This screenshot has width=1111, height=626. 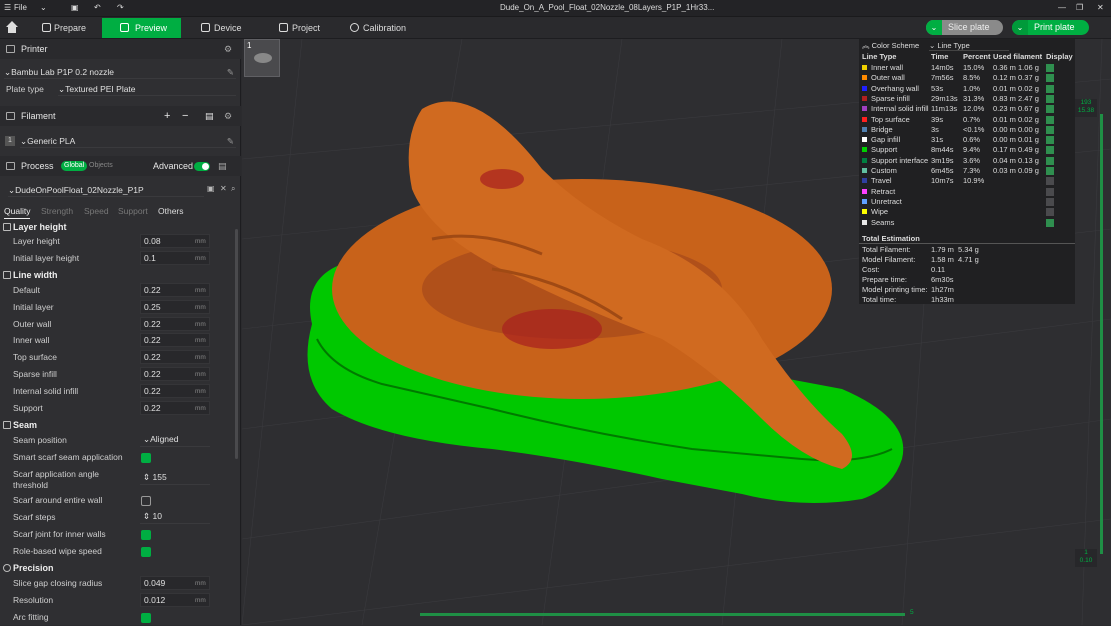 What do you see at coordinates (120, 72) in the screenshot?
I see `printer-select: ⌄Bambu Lab P1P 0.2 nozzle ✎` at bounding box center [120, 72].